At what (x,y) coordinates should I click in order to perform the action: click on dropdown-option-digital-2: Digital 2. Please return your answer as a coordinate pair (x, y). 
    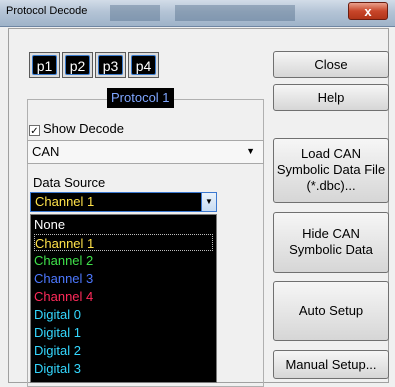
    Looking at the image, I should click on (123, 350).